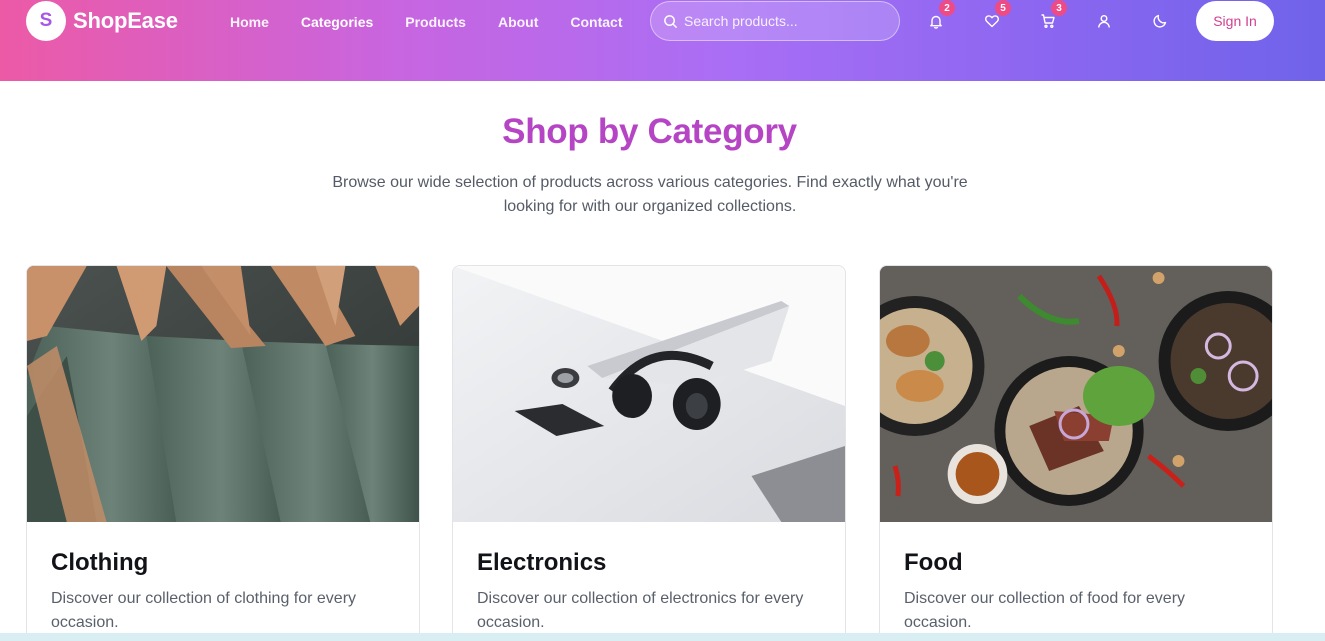 This screenshot has width=1325, height=641. What do you see at coordinates (671, 21) in the screenshot?
I see `search-icon` at bounding box center [671, 21].